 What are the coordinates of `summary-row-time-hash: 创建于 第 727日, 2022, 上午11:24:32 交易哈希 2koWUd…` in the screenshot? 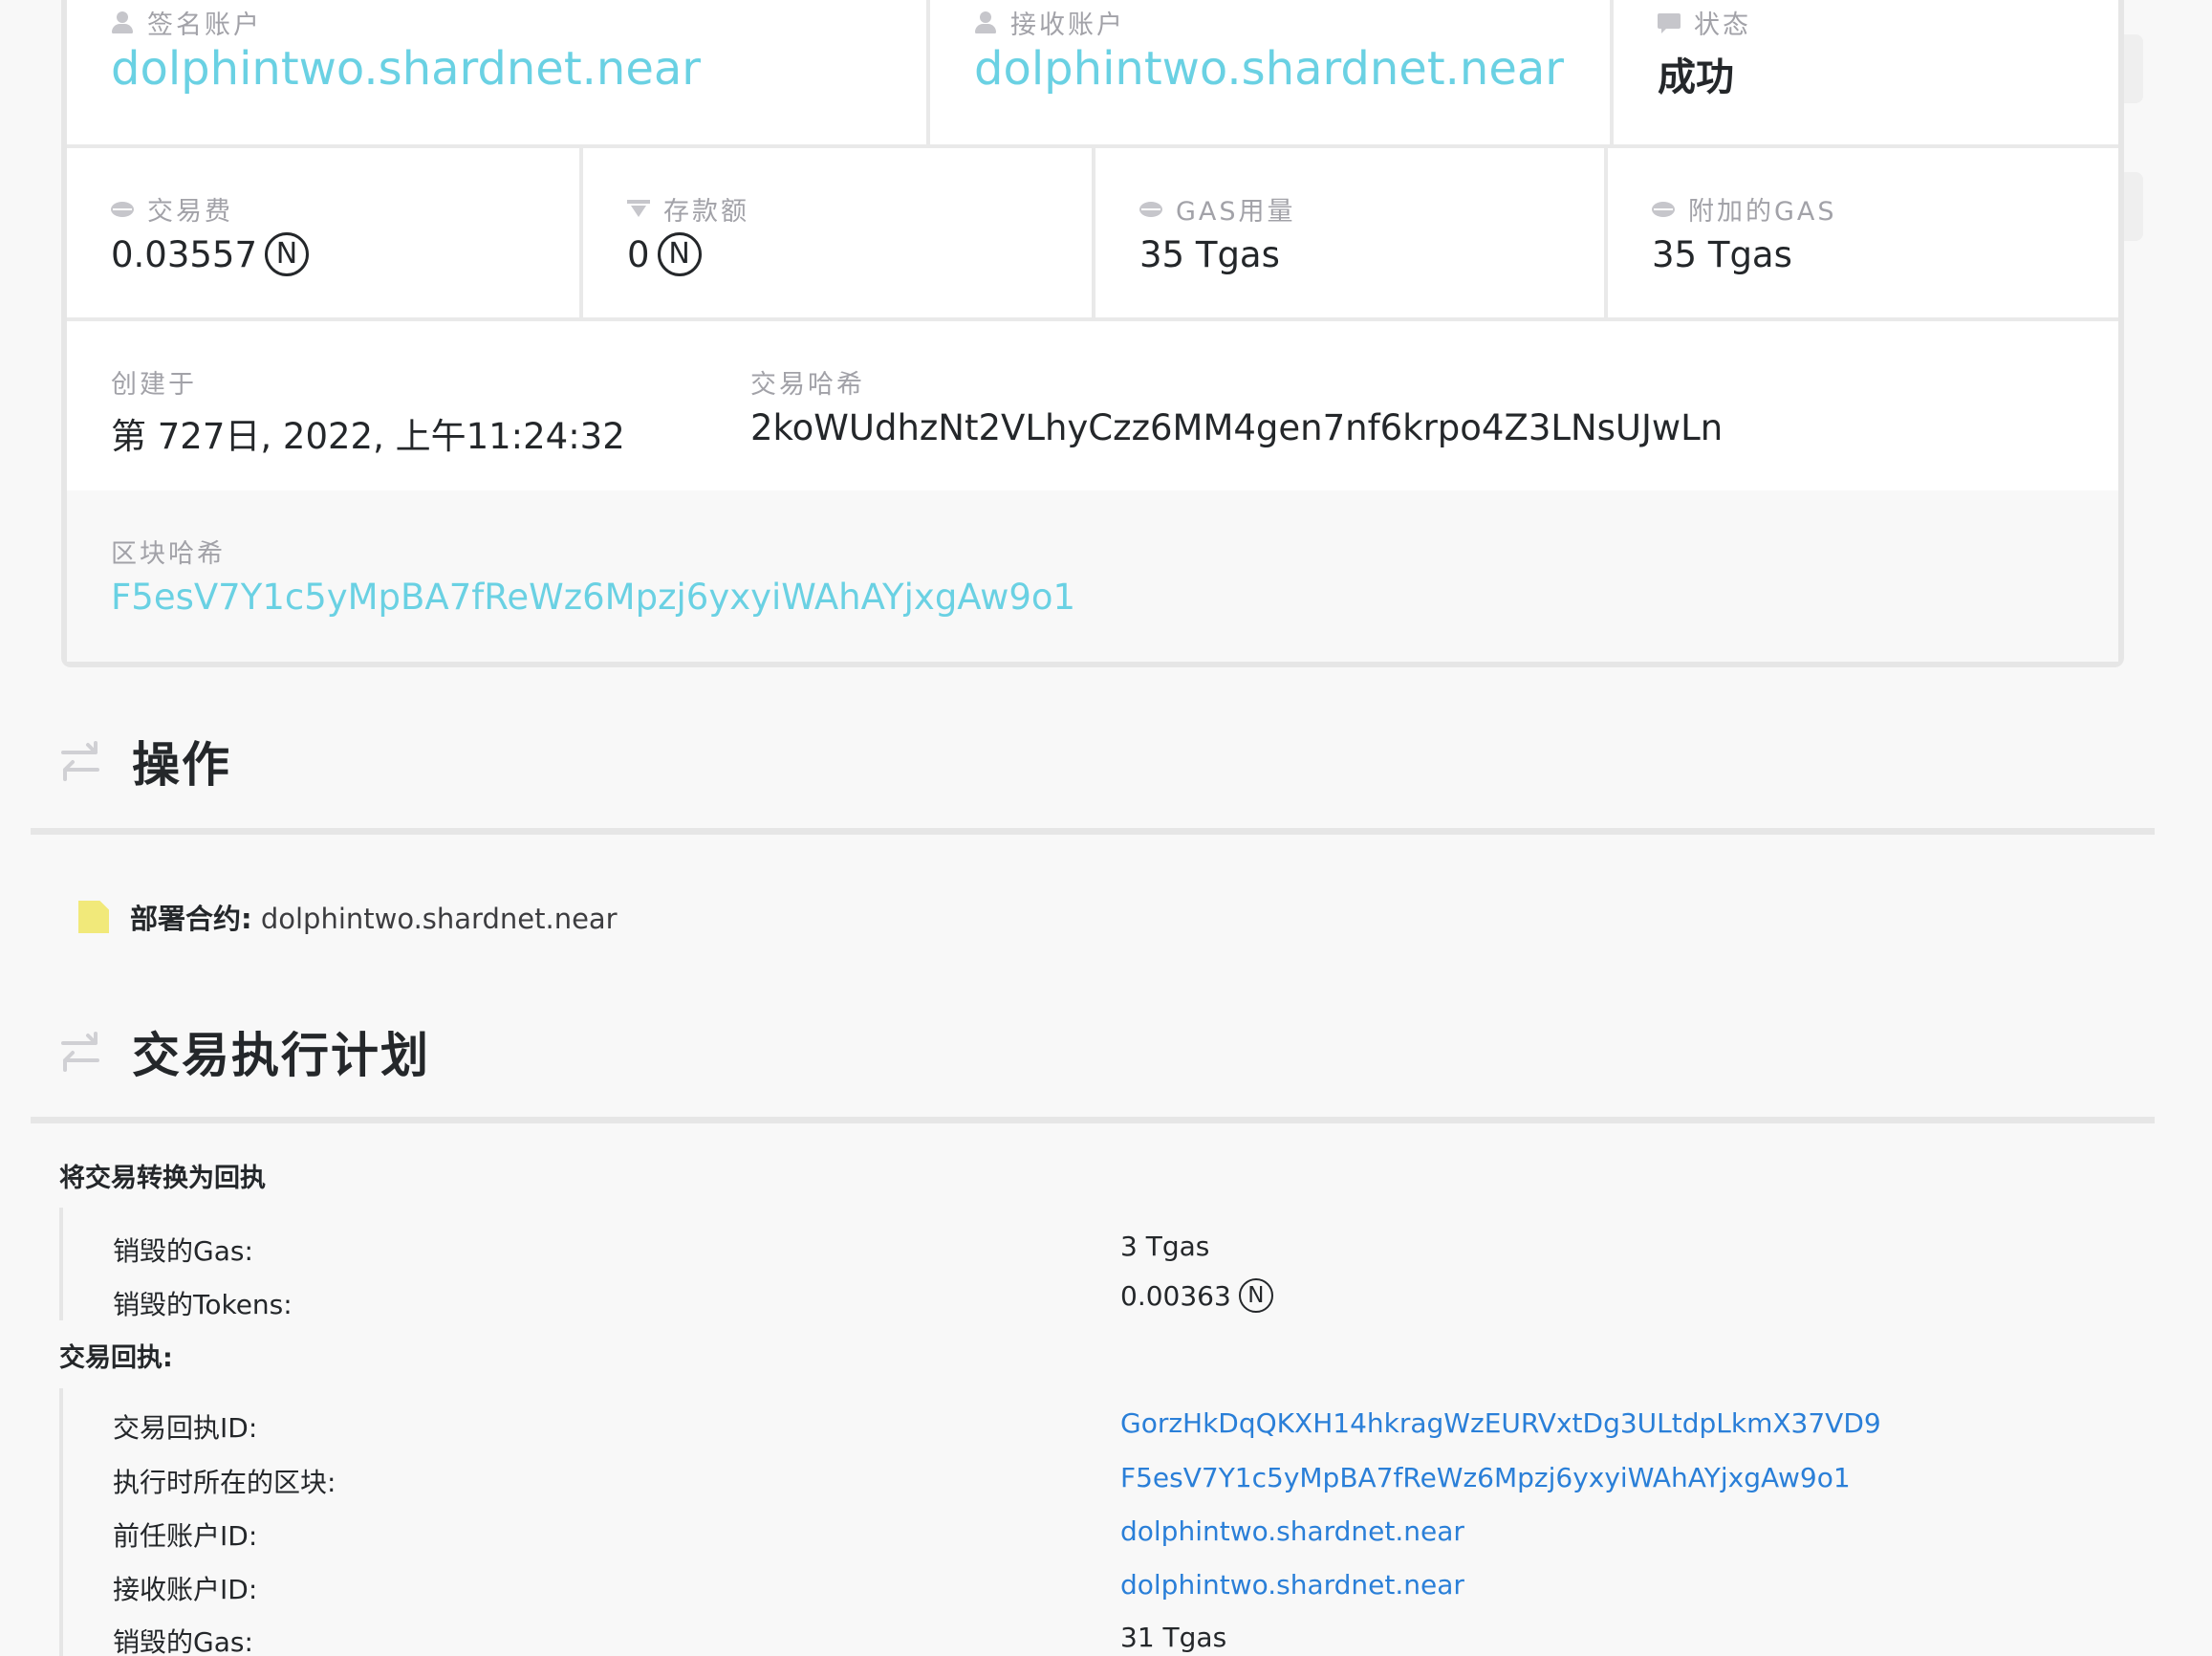 It's located at (1092, 405).